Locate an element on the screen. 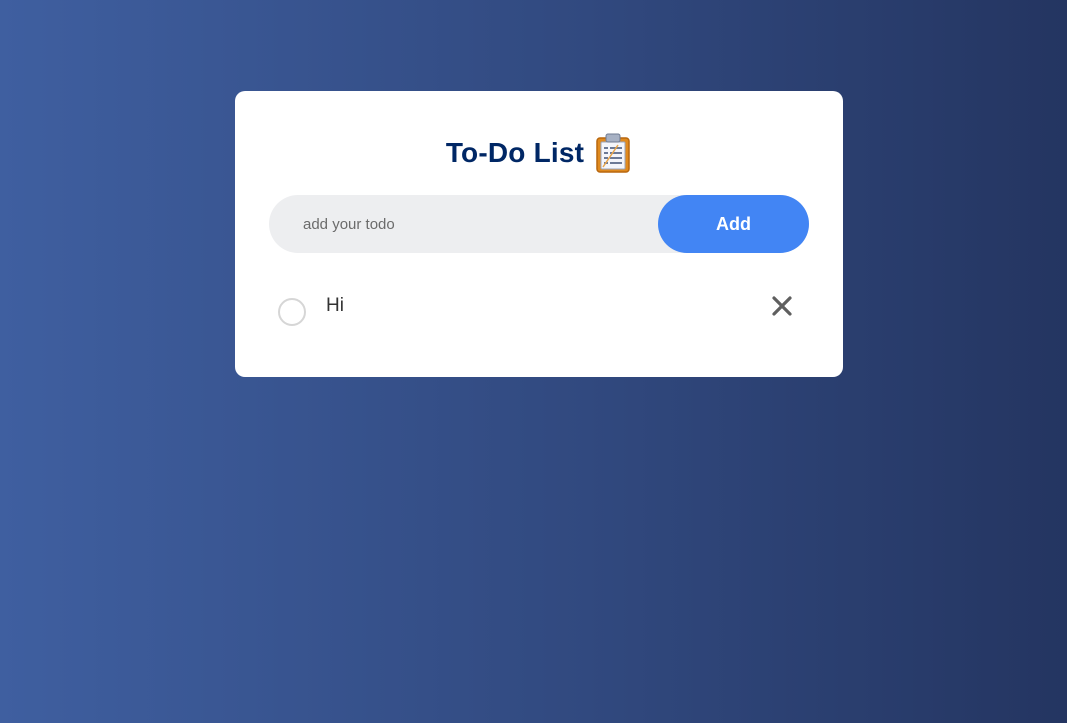  add-button: Add is located at coordinates (733, 224).